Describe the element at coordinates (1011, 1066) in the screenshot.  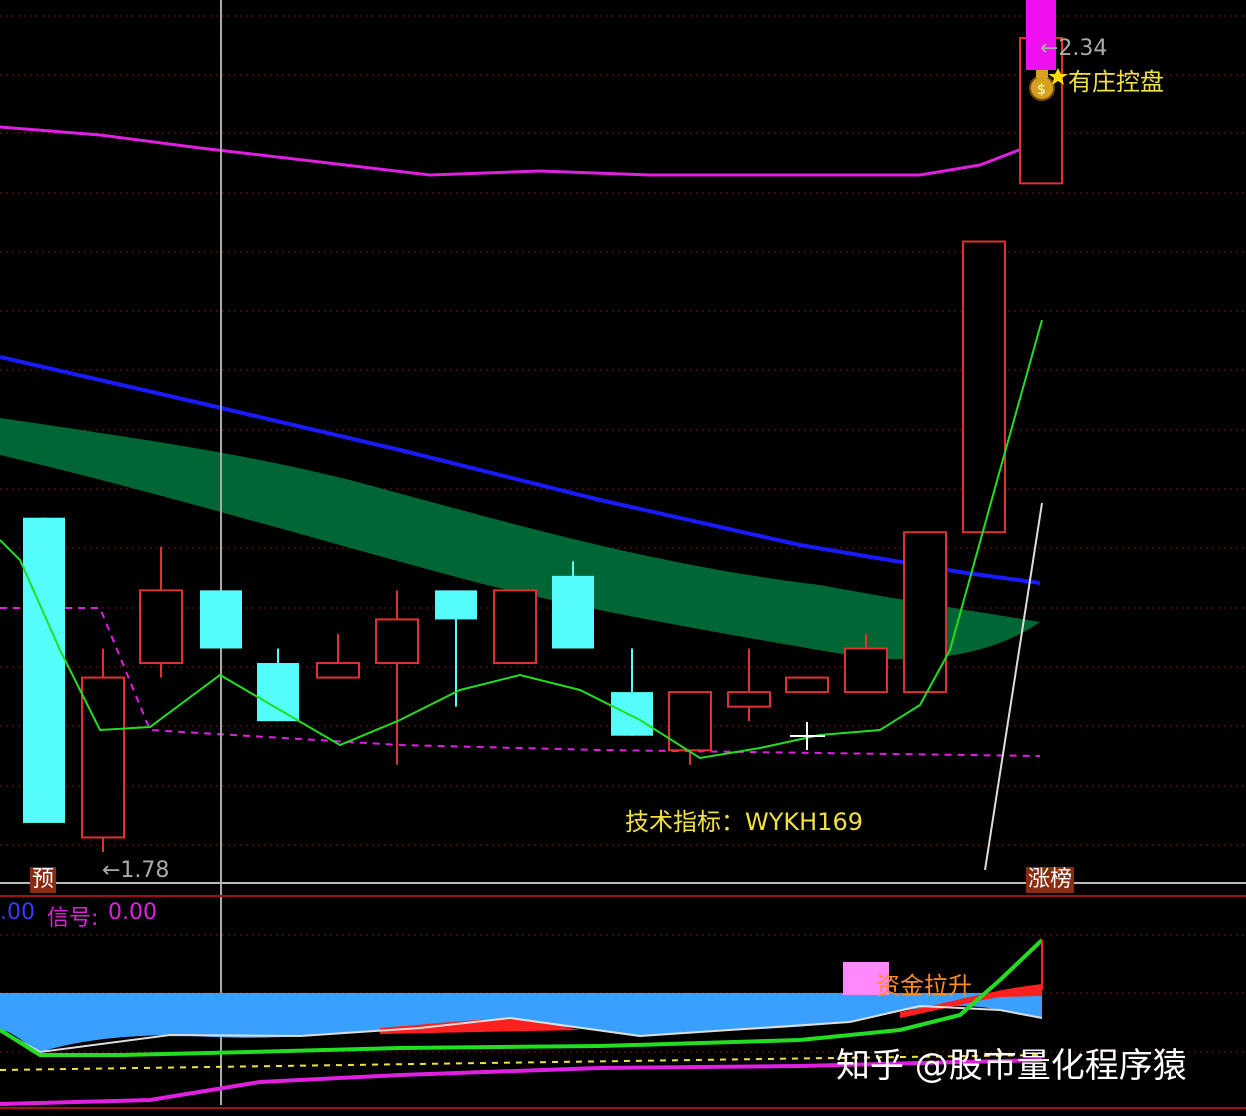
I see `watermark: 知乎 @股市量化程序猿` at that location.